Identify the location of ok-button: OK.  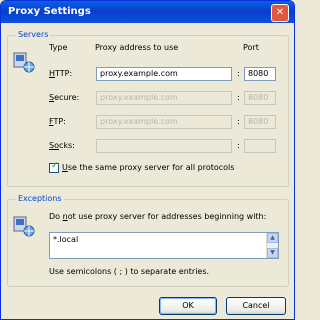
(188, 306).